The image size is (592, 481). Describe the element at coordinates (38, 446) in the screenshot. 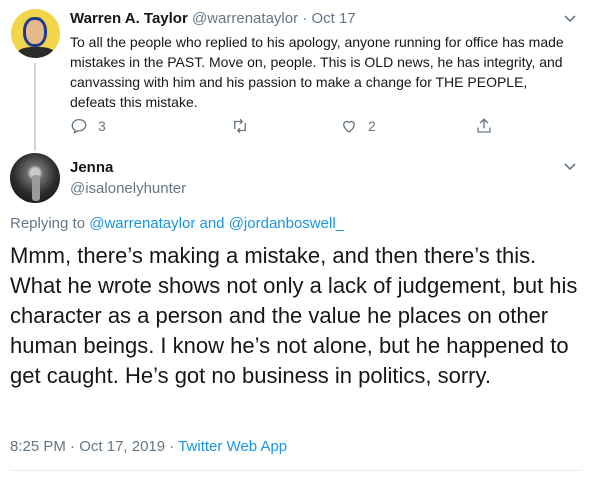

I see `tweet-time: 8:25 PM` at that location.